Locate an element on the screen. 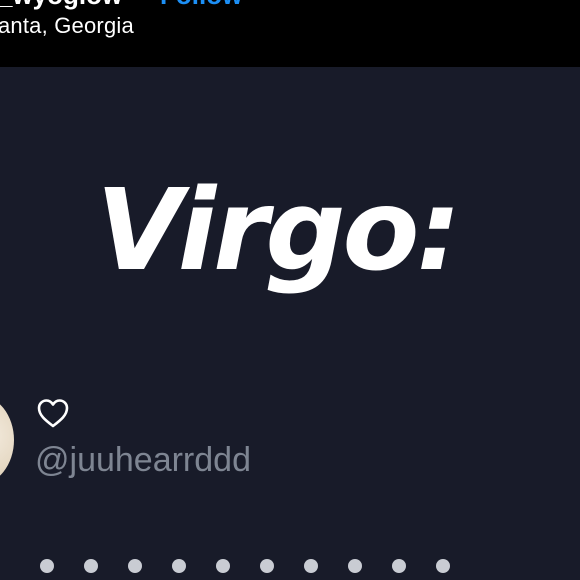 The width and height of the screenshot is (580, 580). cropped-tweet-text is located at coordinates (300, 565).